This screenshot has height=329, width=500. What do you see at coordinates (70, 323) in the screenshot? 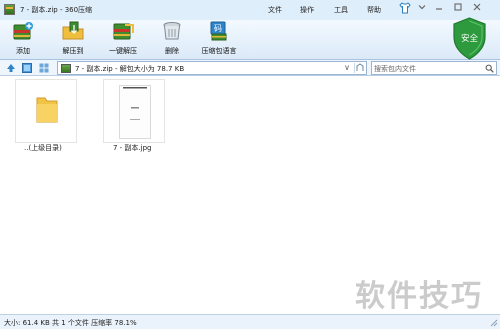
I see `status-text: 大小: 61.4 KB 共 1 个文件 压缩率 78.1%` at bounding box center [70, 323].